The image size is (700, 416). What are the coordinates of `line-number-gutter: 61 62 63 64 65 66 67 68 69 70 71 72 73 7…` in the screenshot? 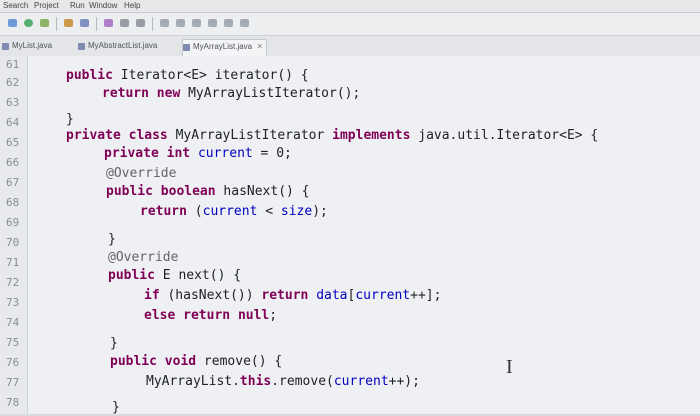 It's located at (13, 235).